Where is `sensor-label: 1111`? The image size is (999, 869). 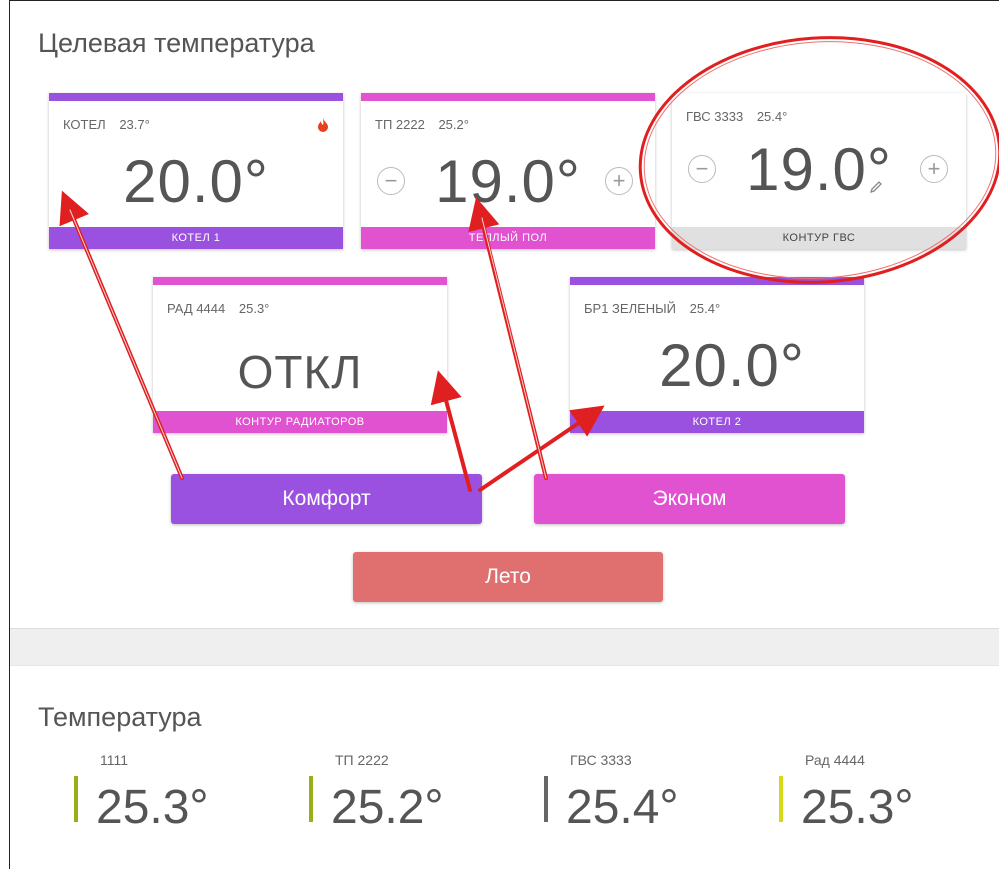
sensor-label: 1111 is located at coordinates (114, 760).